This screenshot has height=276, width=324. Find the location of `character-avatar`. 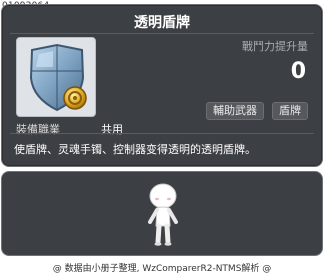

character-avatar is located at coordinates (163, 214).